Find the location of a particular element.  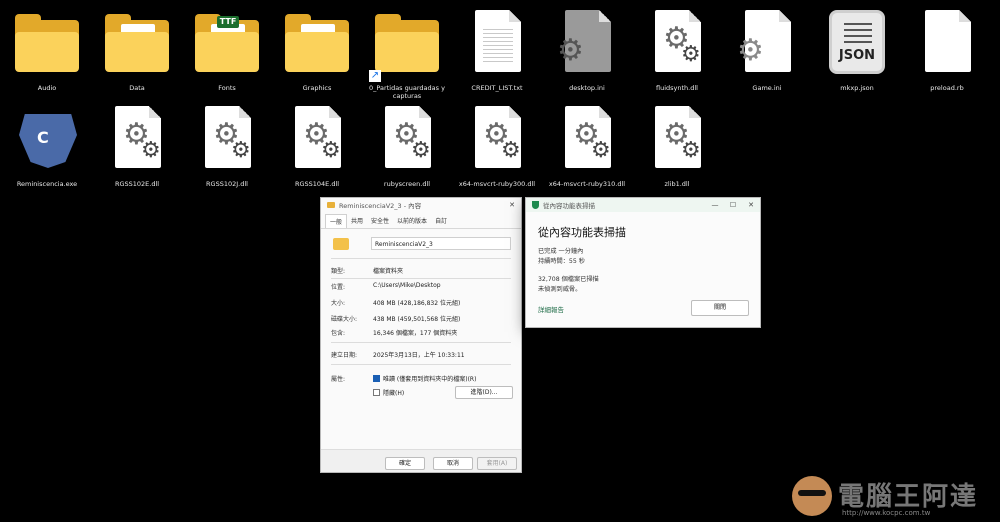

font-folder-icon: TTF is located at coordinates (227, 44).